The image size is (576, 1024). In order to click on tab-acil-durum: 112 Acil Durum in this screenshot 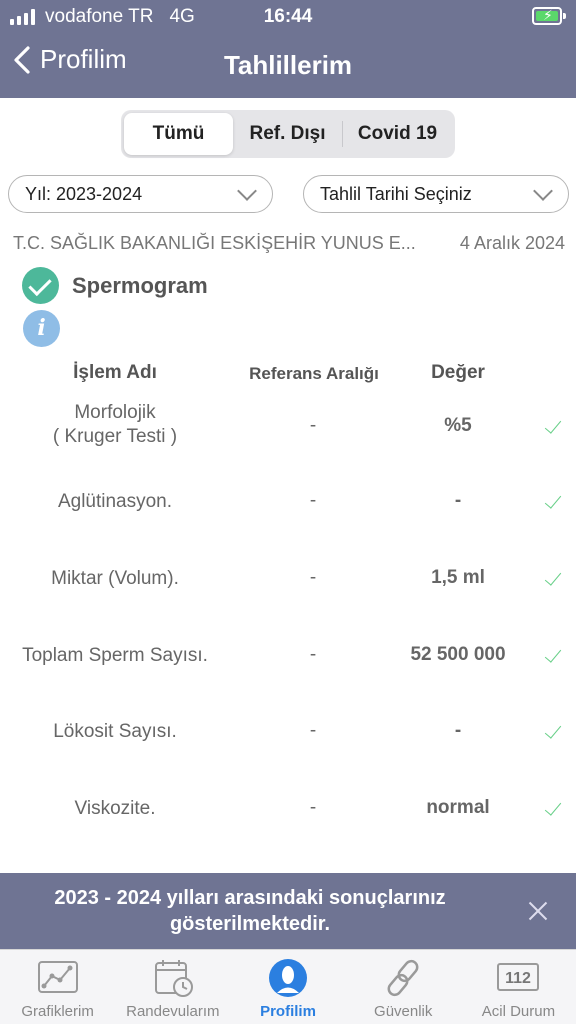, I will do `click(518, 987)`.